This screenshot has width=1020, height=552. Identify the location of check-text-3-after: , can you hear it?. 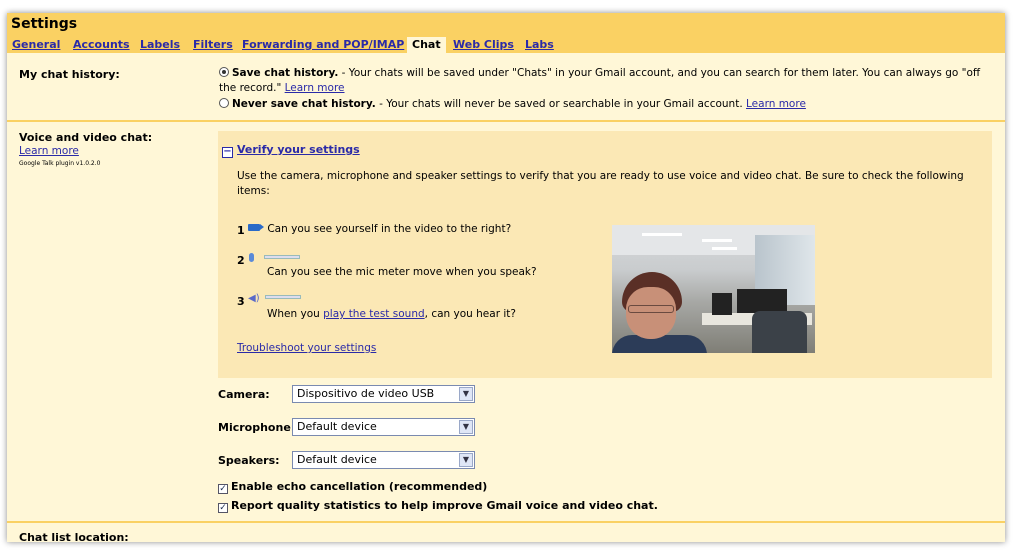
(470, 314).